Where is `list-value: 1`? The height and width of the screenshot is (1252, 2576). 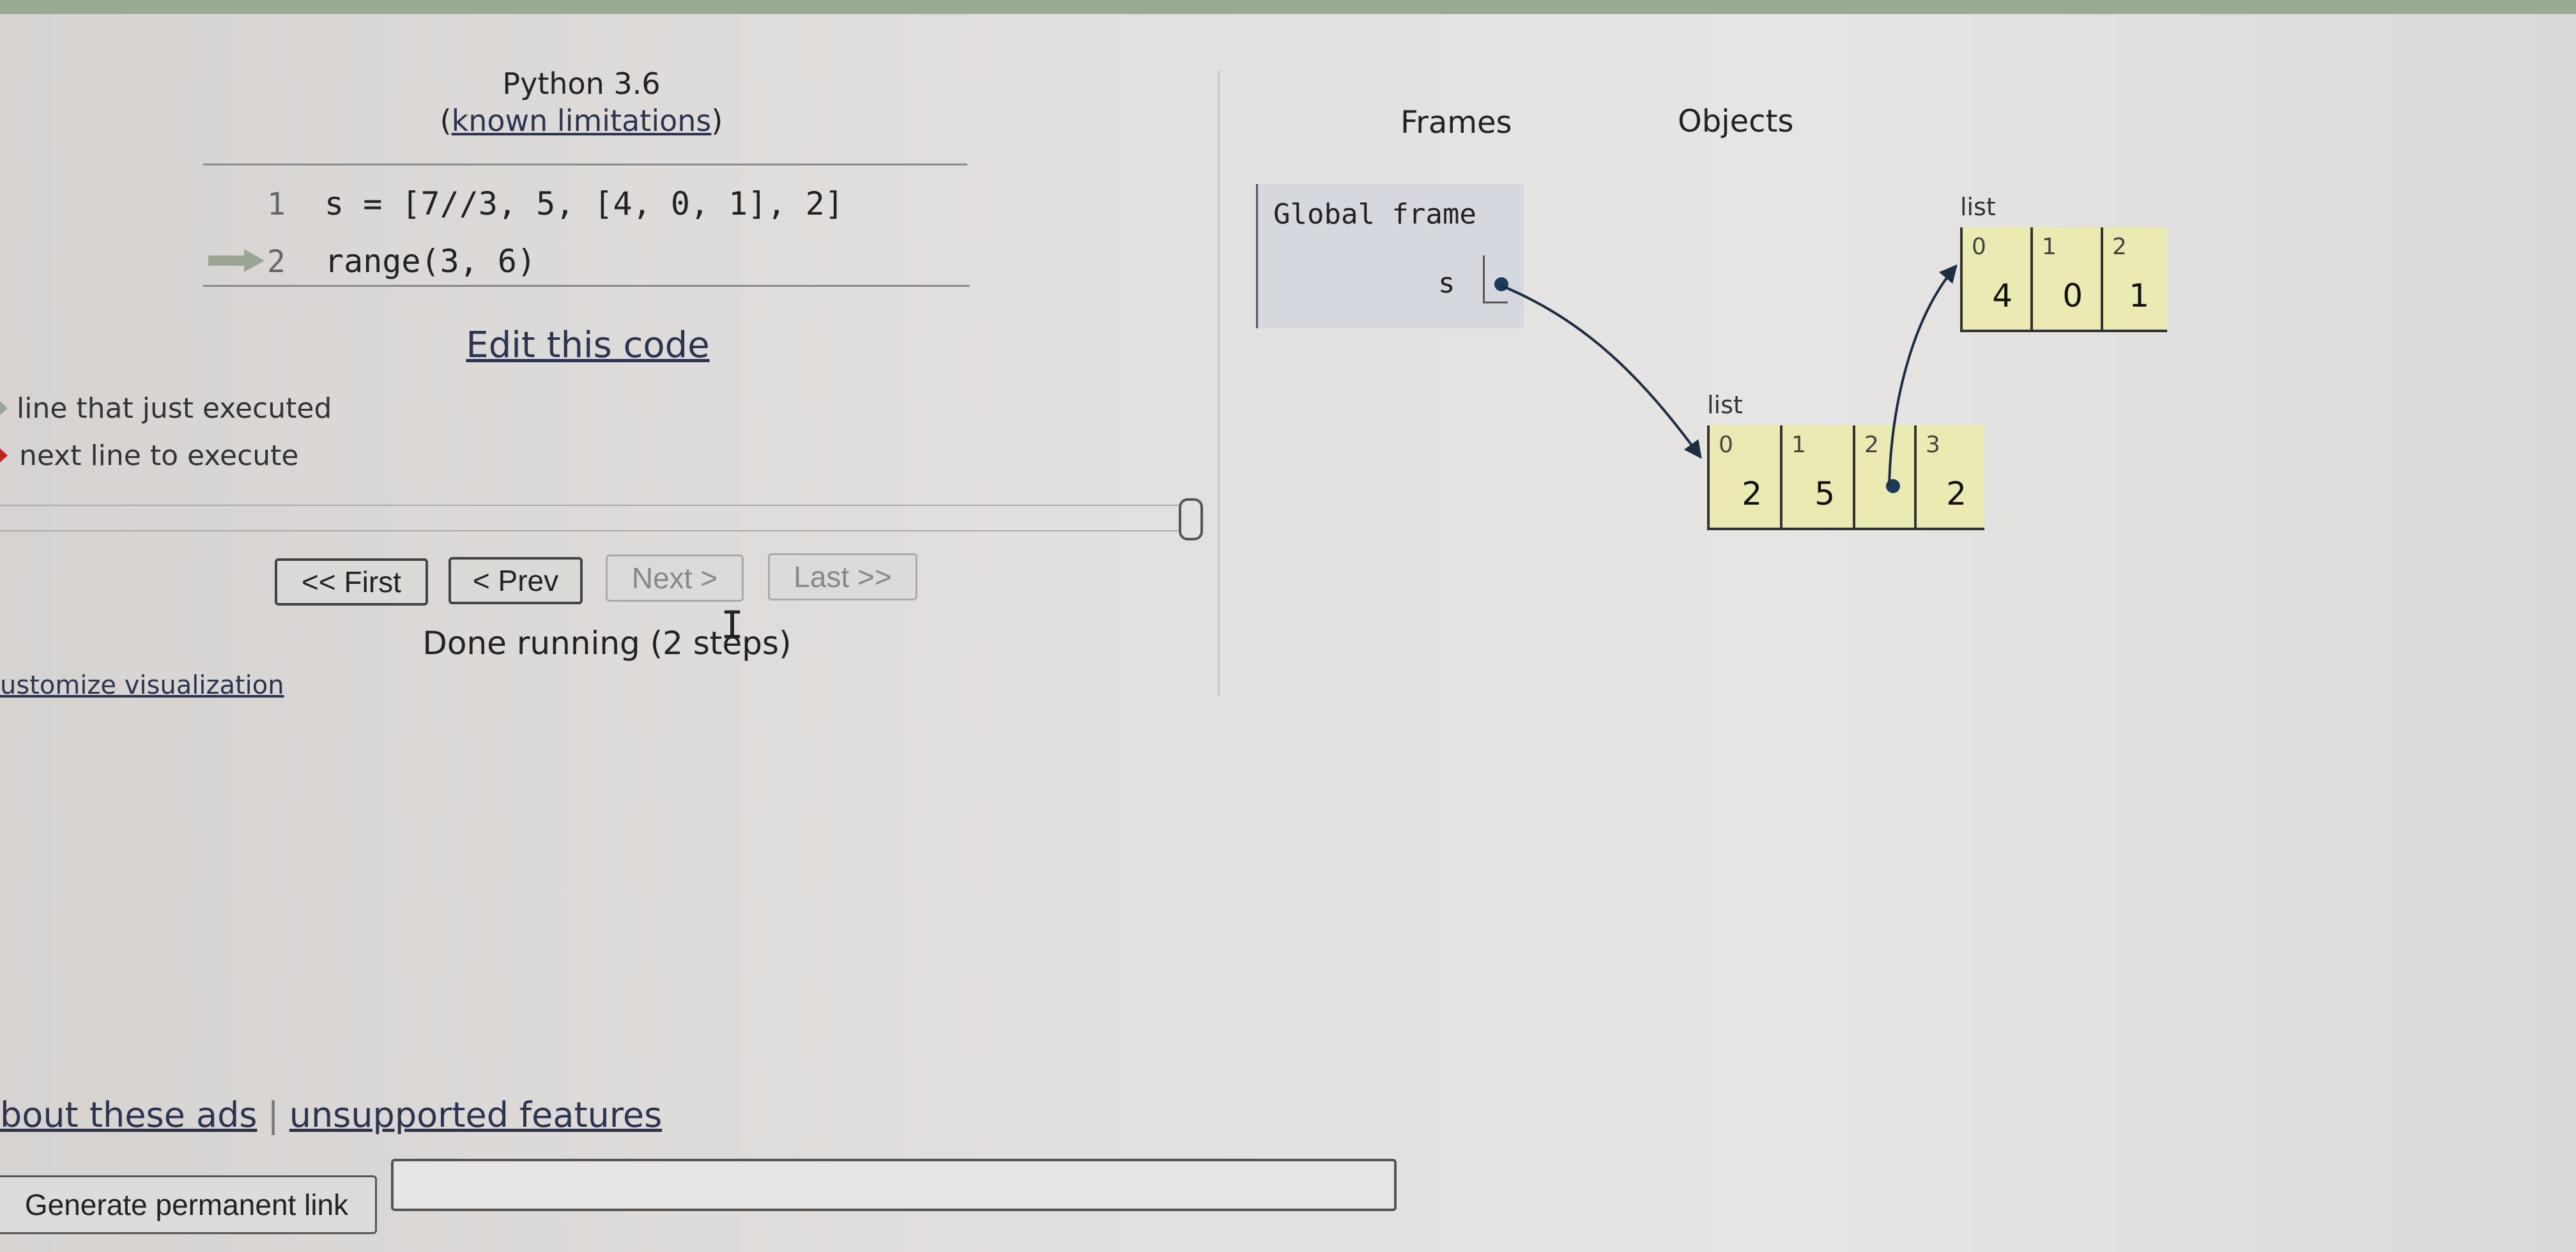
list-value: 1 is located at coordinates (2139, 295).